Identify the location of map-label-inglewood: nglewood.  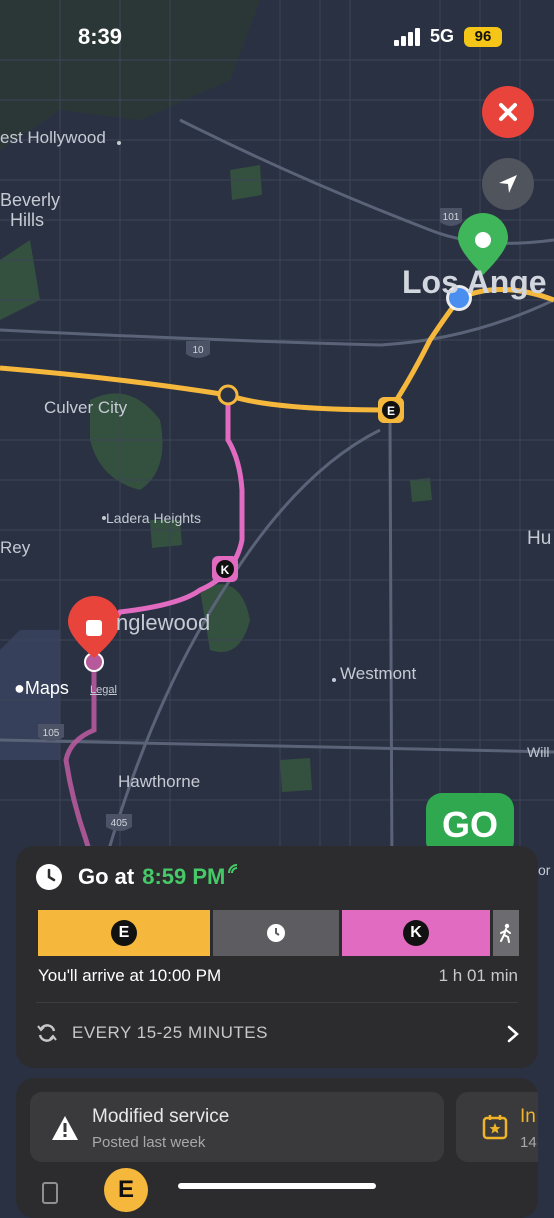
(163, 622).